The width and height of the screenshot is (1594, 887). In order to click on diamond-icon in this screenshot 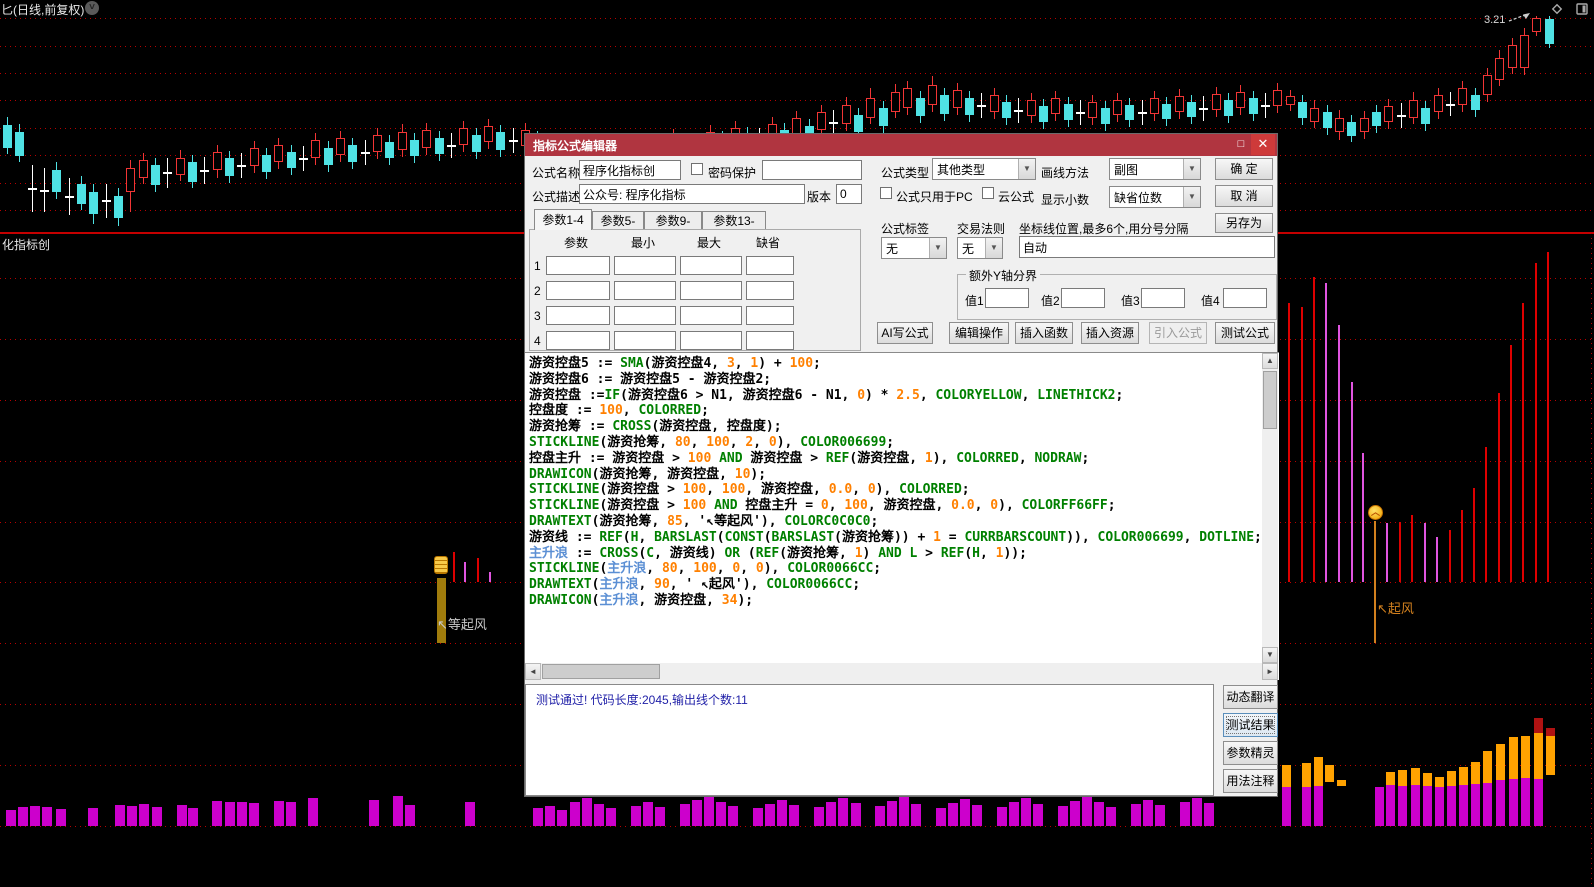, I will do `click(1557, 9)`.